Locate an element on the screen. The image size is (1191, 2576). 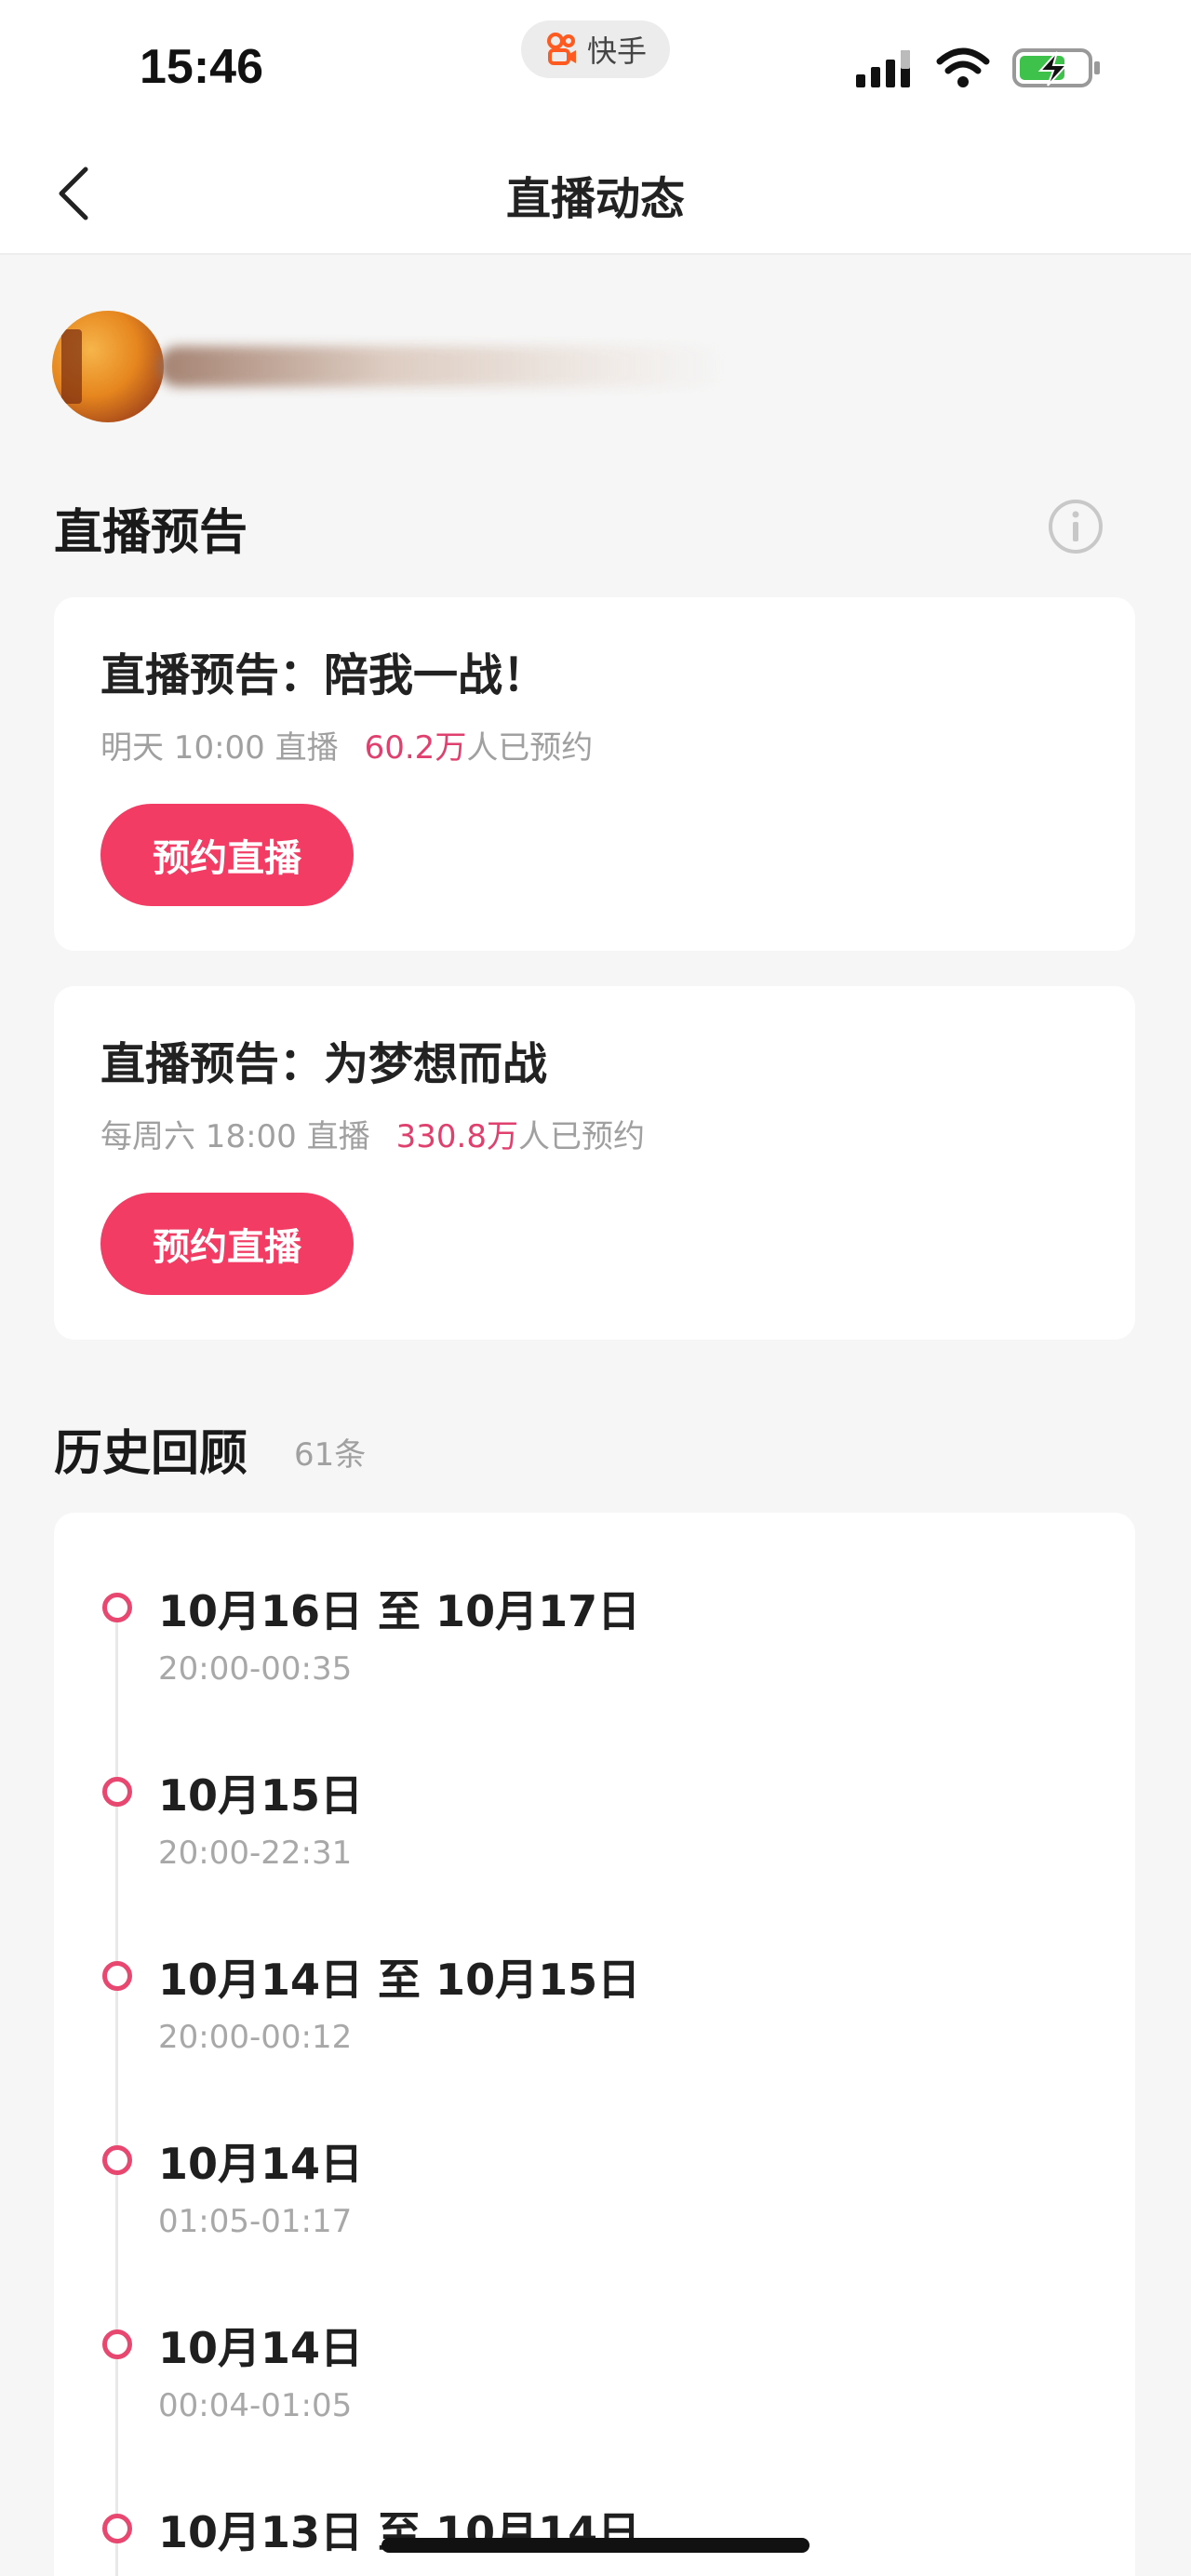
preview-card-meta: 每周六 18:00 直播 330.8万人已预约 is located at coordinates (372, 1133).